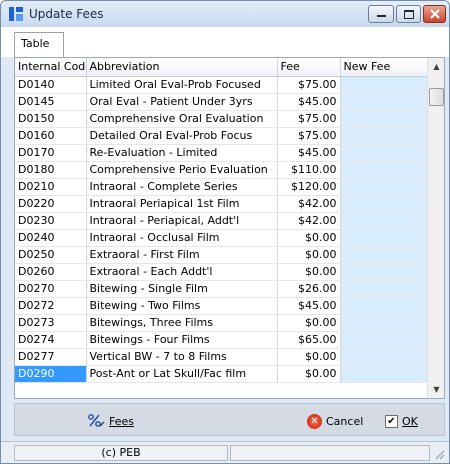  What do you see at coordinates (221, 119) in the screenshot?
I see `table-row: D0150 Comprehensive Oral Evaluation $75.00` at bounding box center [221, 119].